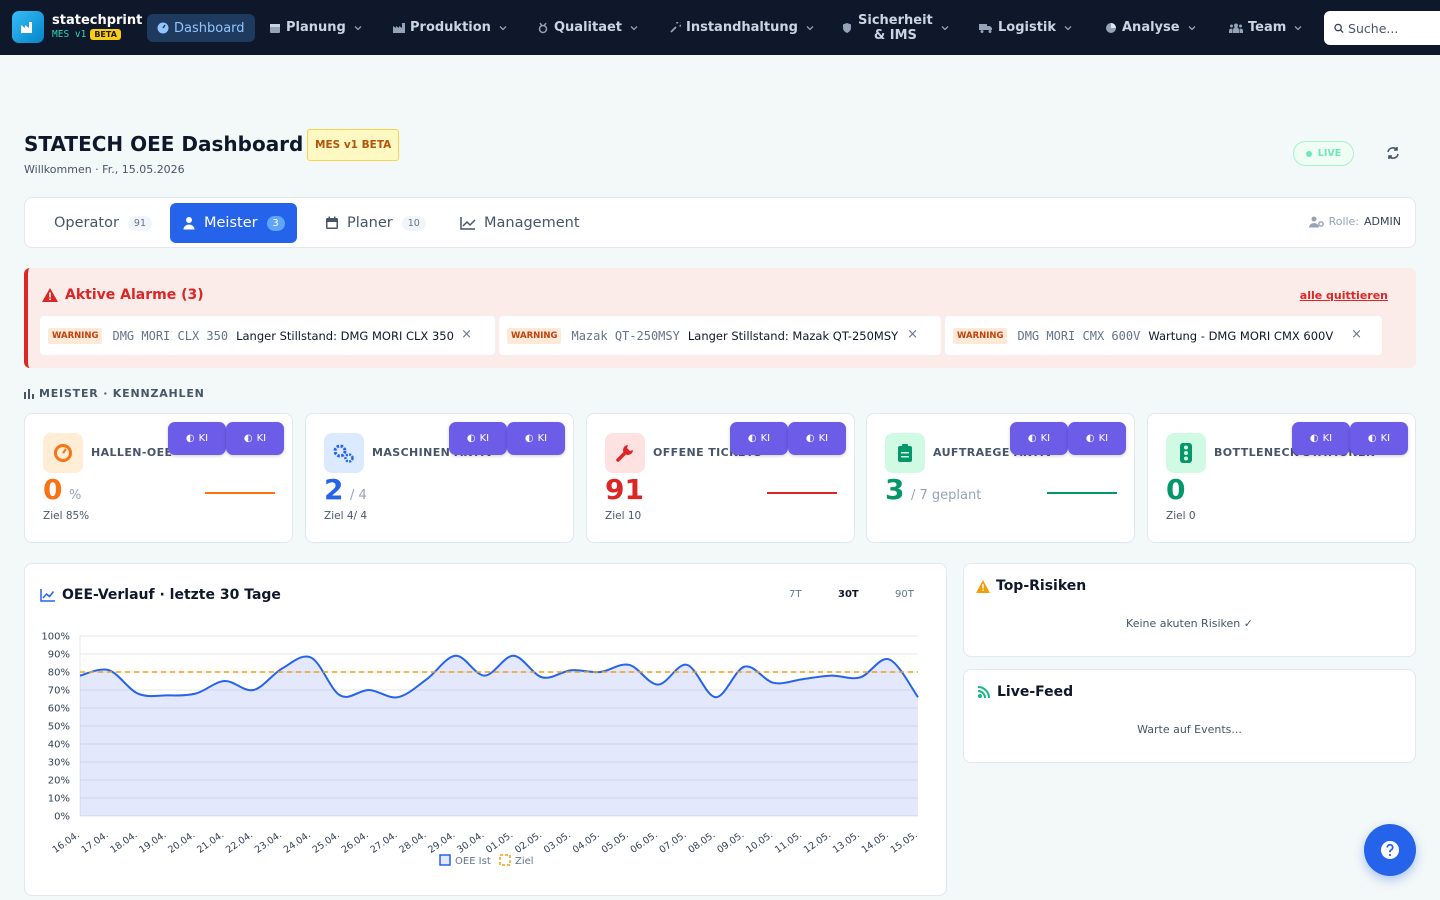  I want to click on search-input, so click(1392, 28).